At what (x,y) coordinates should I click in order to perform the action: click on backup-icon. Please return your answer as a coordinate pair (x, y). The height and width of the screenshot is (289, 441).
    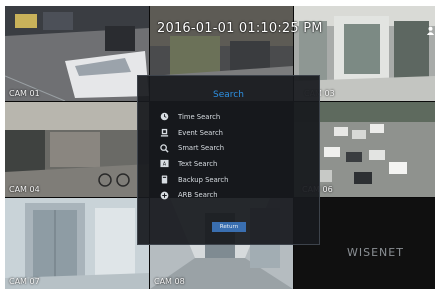
    Looking at the image, I should click on (164, 179).